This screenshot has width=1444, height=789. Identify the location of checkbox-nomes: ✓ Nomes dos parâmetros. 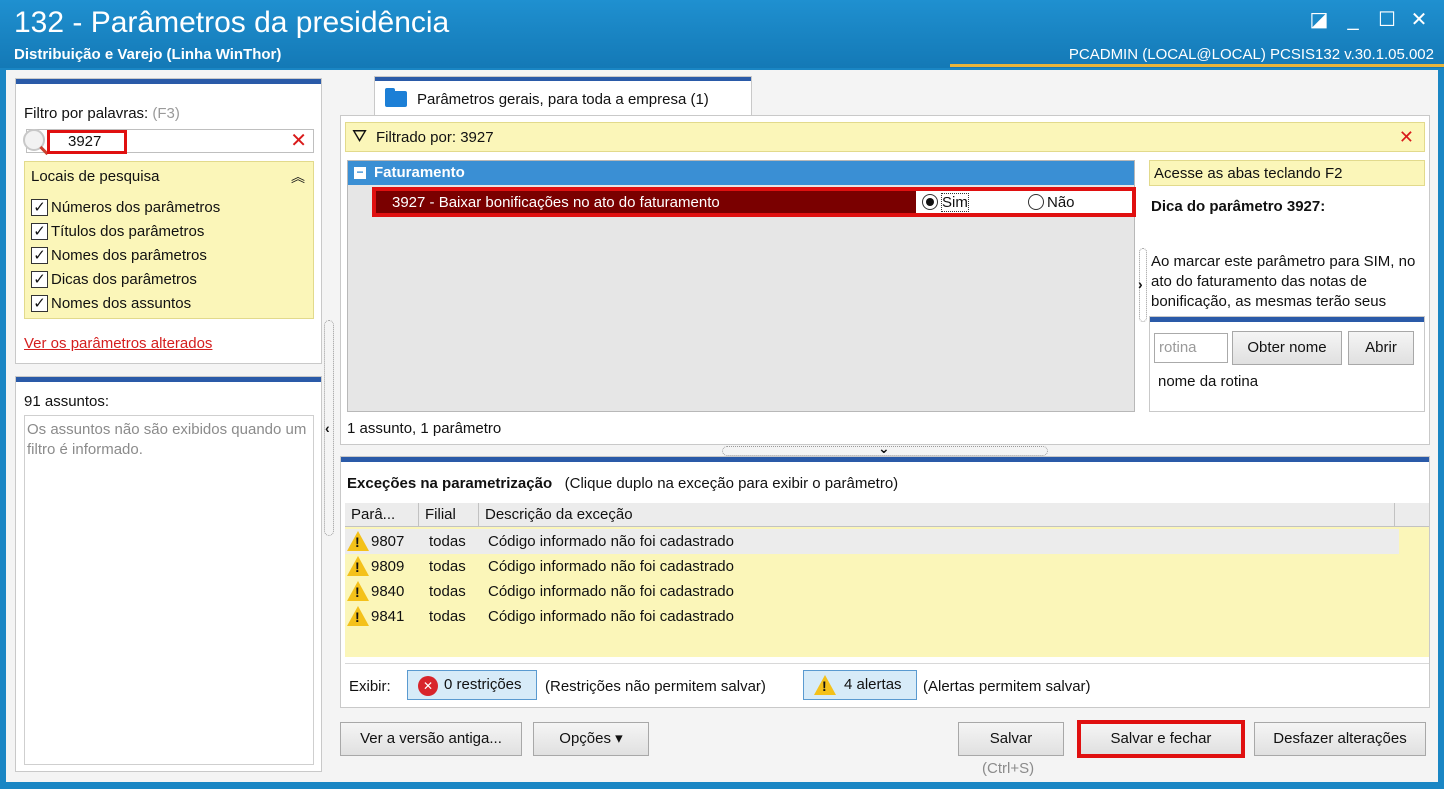
(119, 255).